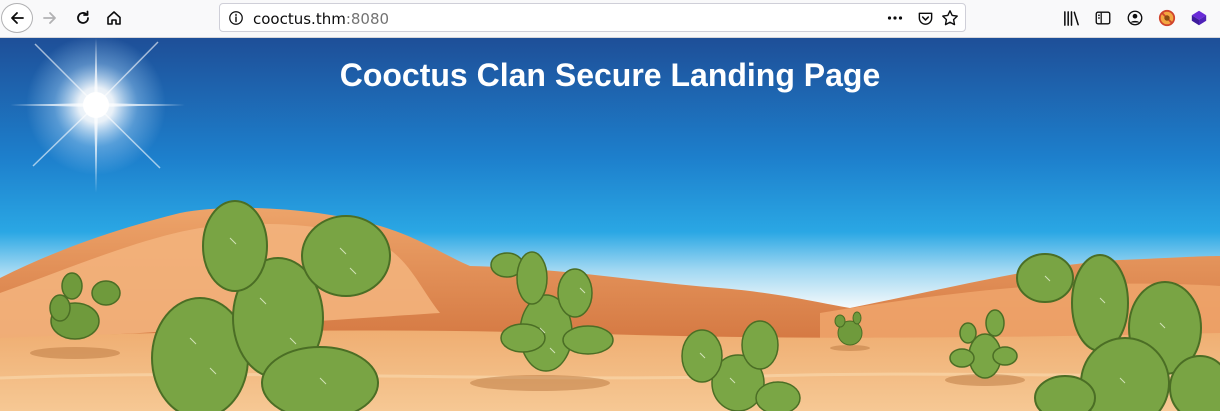 This screenshot has height=411, width=1220. I want to click on account-icon, so click(1135, 18).